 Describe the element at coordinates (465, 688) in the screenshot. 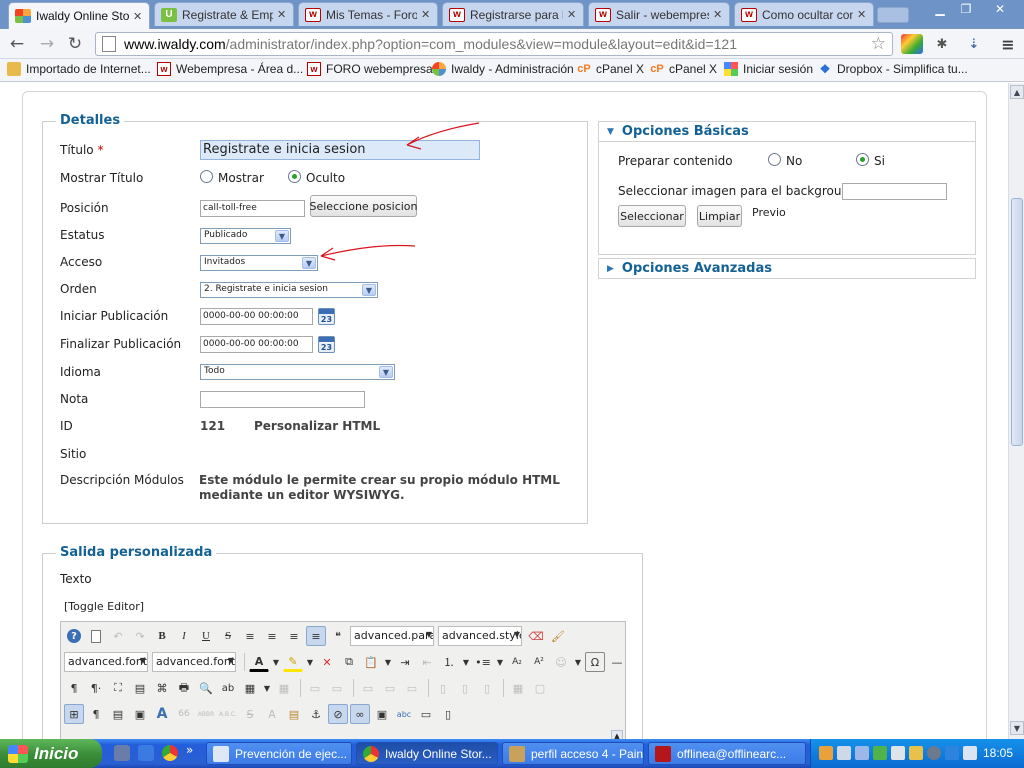

I see `col-after-icon: ▯` at that location.